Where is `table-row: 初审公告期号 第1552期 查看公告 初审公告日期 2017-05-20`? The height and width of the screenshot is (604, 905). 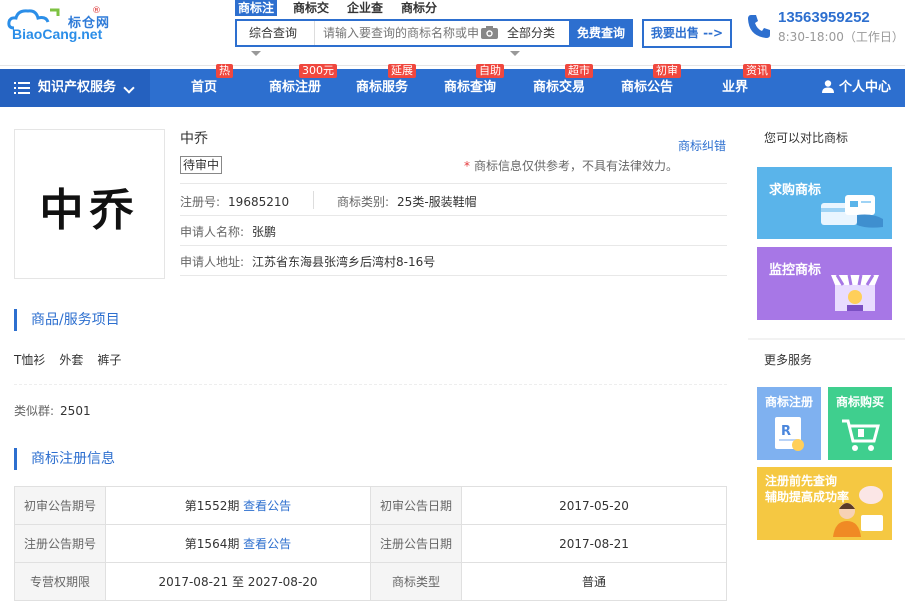
table-row: 初审公告期号 第1552期 查看公告 初审公告日期 2017-05-20 is located at coordinates (370, 505).